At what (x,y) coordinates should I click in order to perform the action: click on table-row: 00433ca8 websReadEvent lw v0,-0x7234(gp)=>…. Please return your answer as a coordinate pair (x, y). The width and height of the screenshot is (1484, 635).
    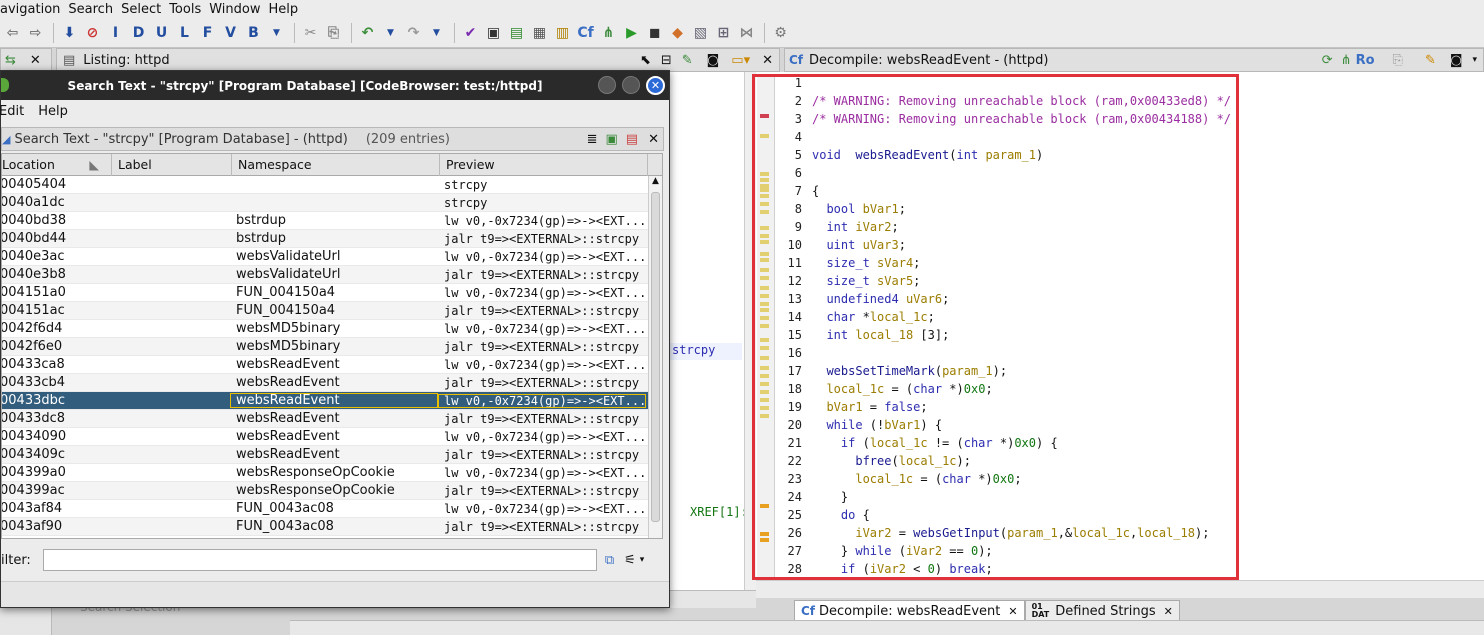
    Looking at the image, I should click on (325, 365).